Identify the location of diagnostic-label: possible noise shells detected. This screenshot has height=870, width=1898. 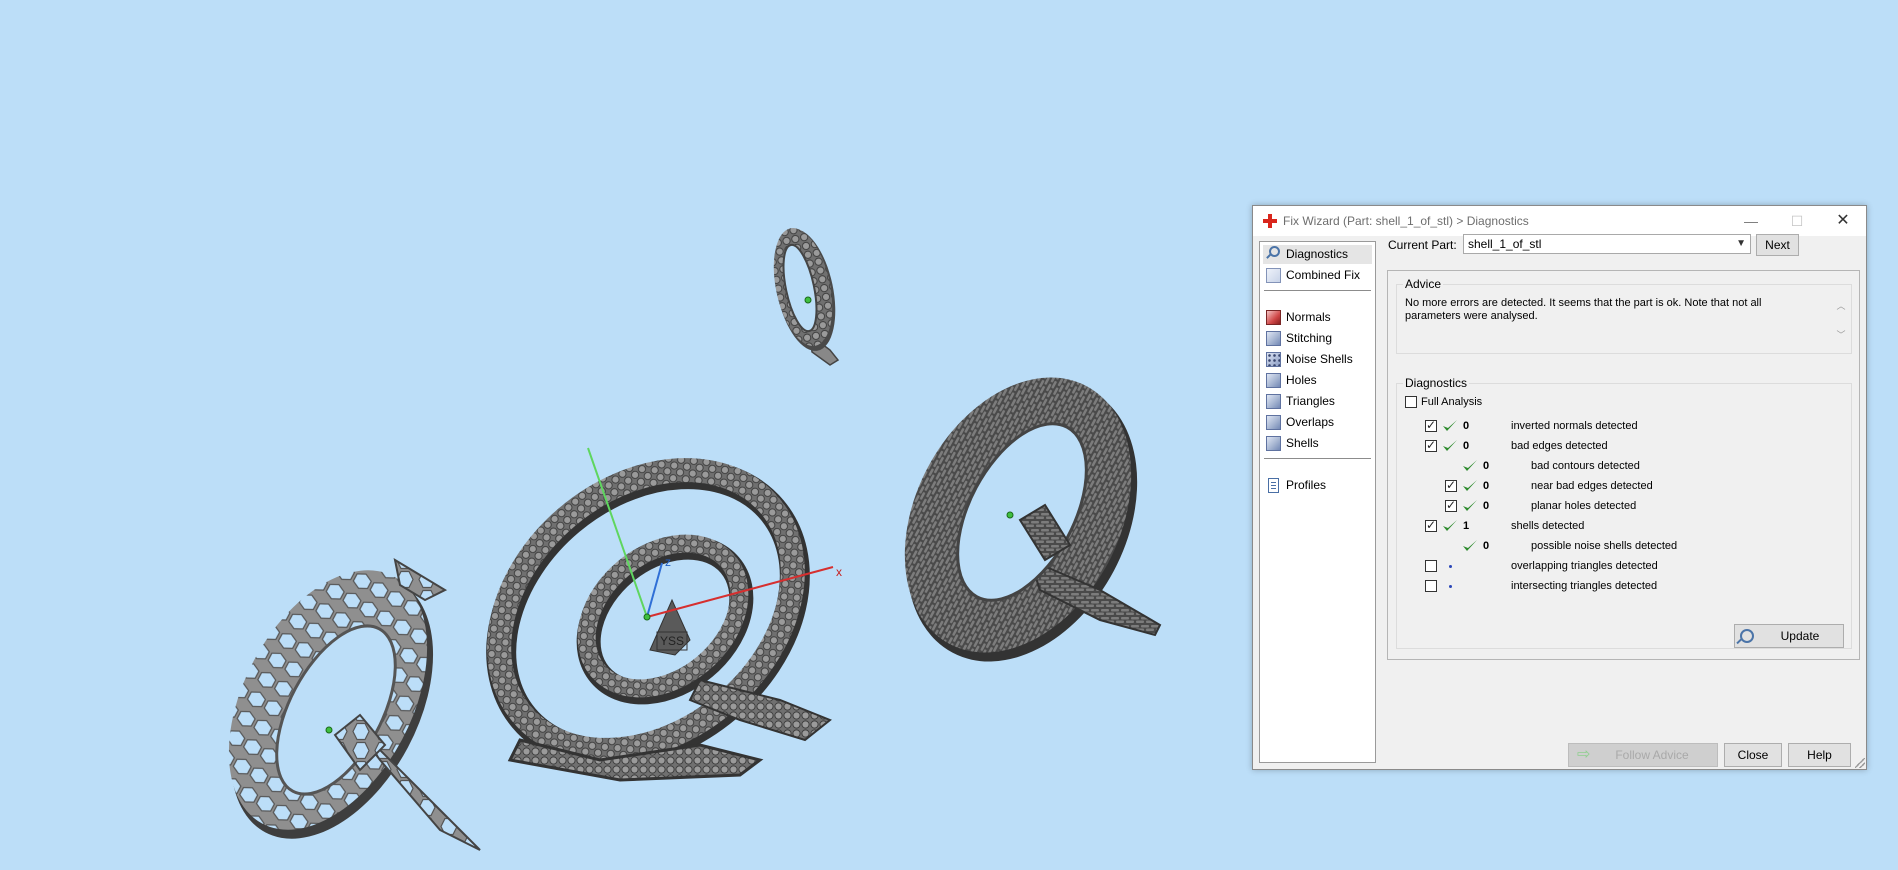
(1604, 546).